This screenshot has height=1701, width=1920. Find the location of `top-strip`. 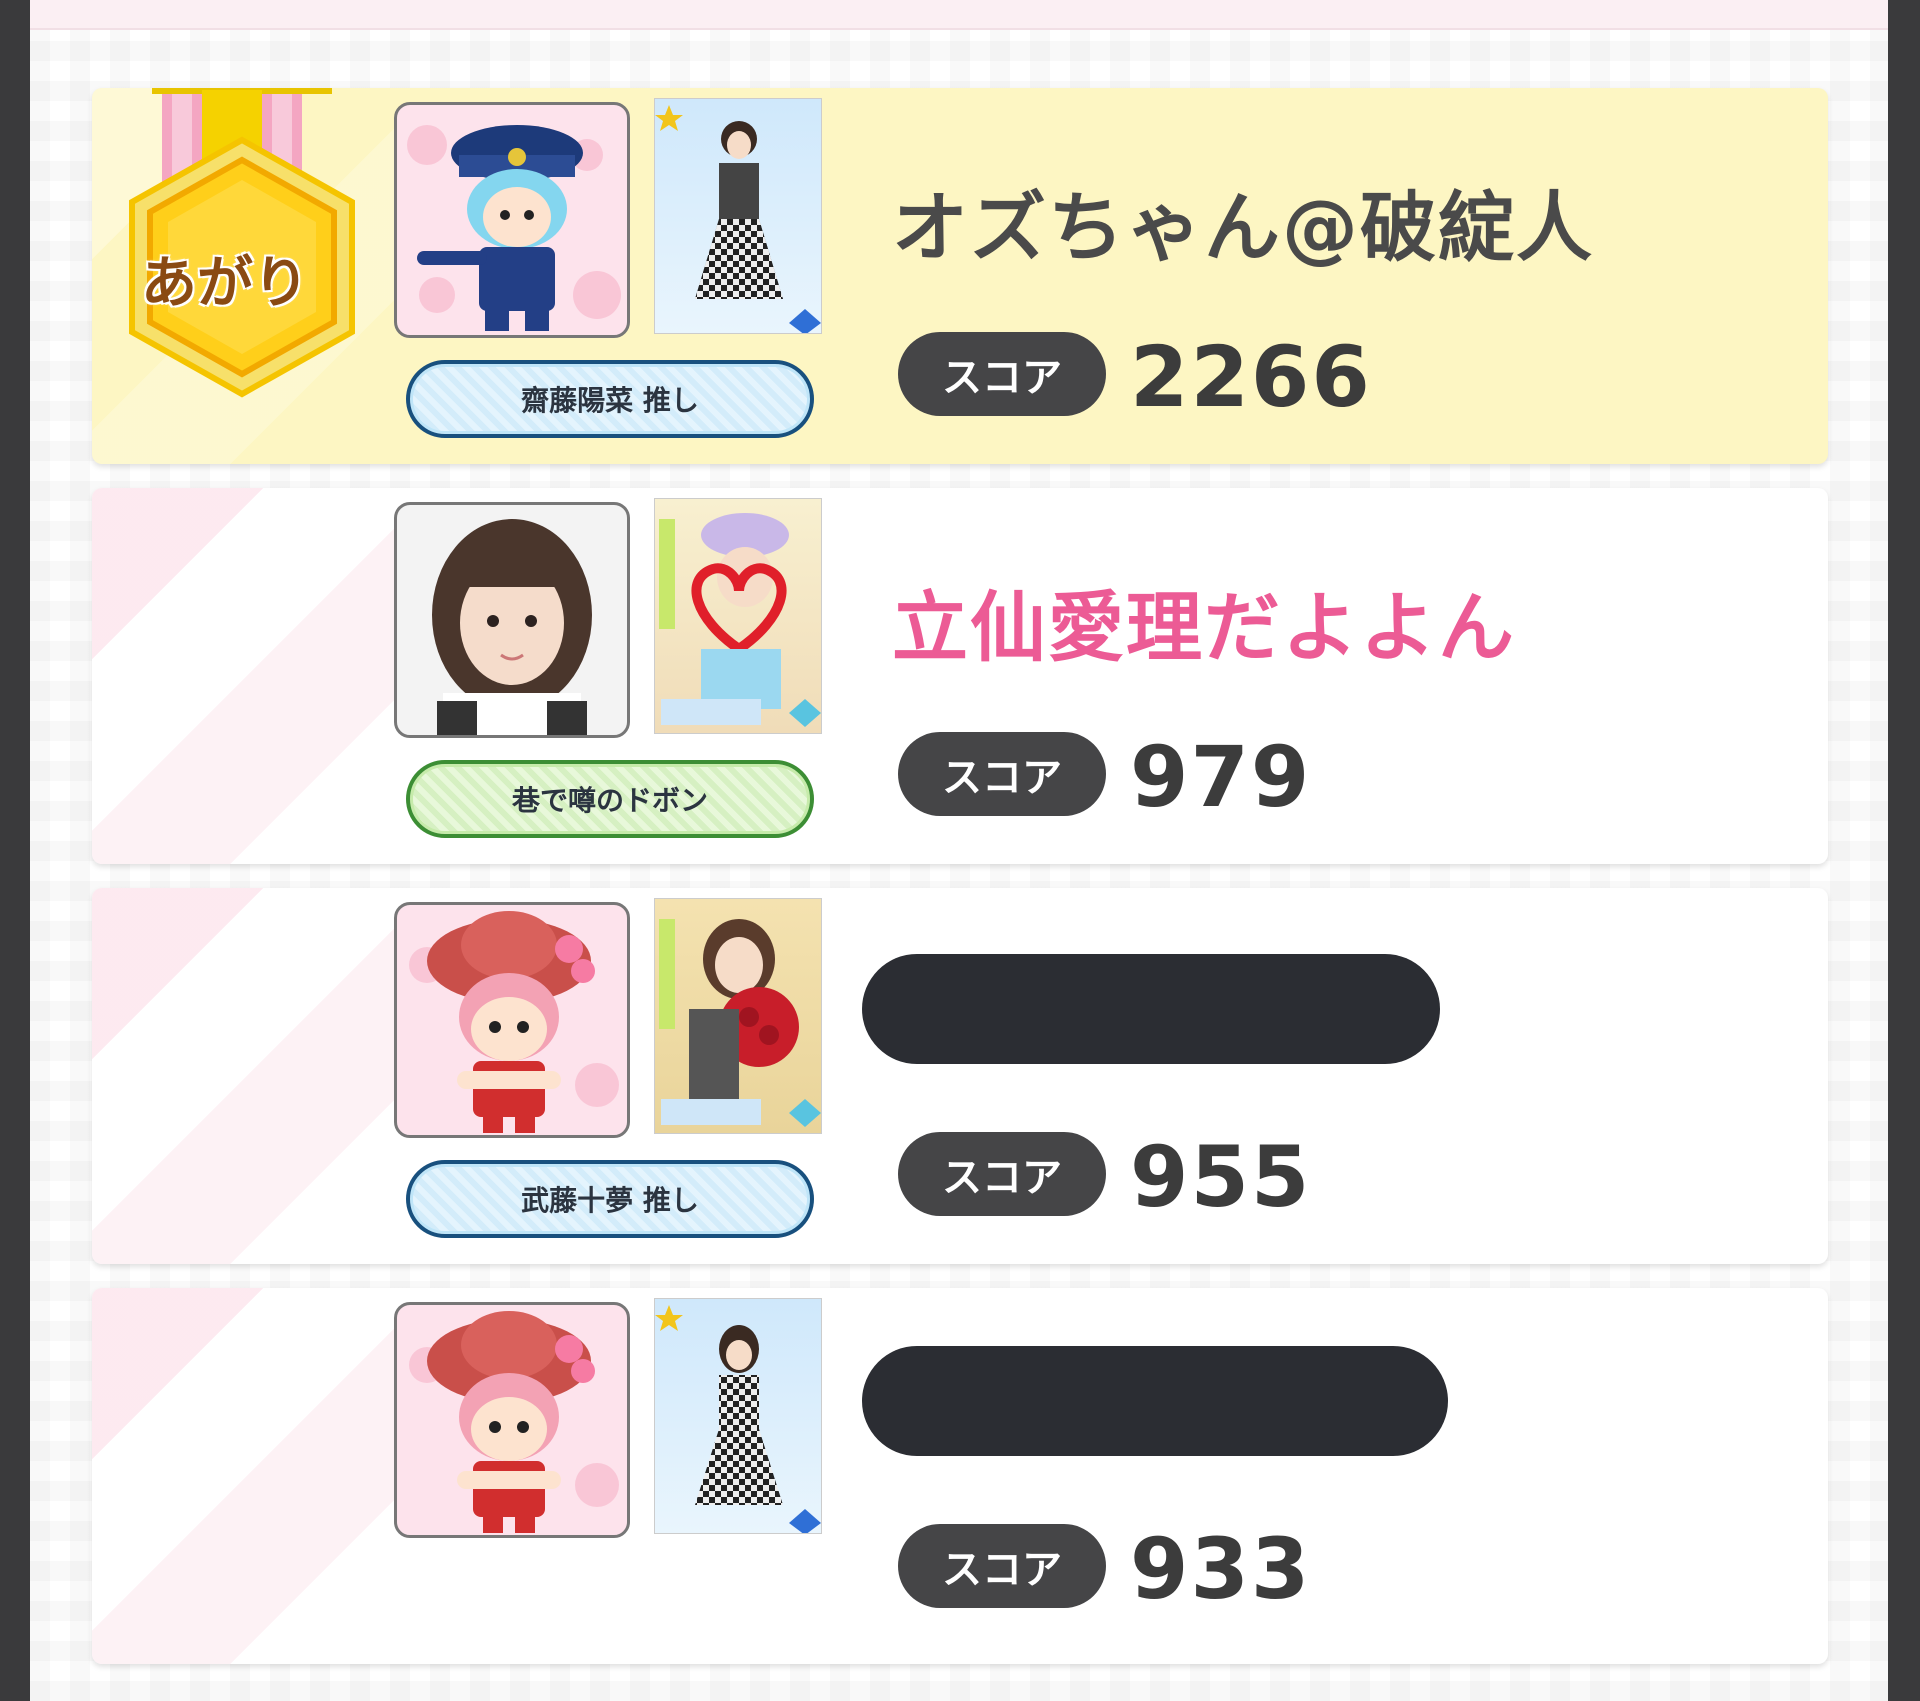

top-strip is located at coordinates (959, 15).